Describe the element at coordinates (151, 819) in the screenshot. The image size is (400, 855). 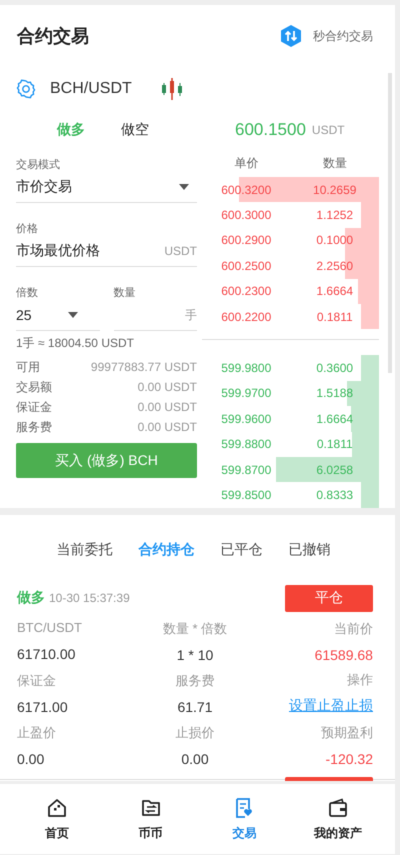
I see `nav-item: 币币` at that location.